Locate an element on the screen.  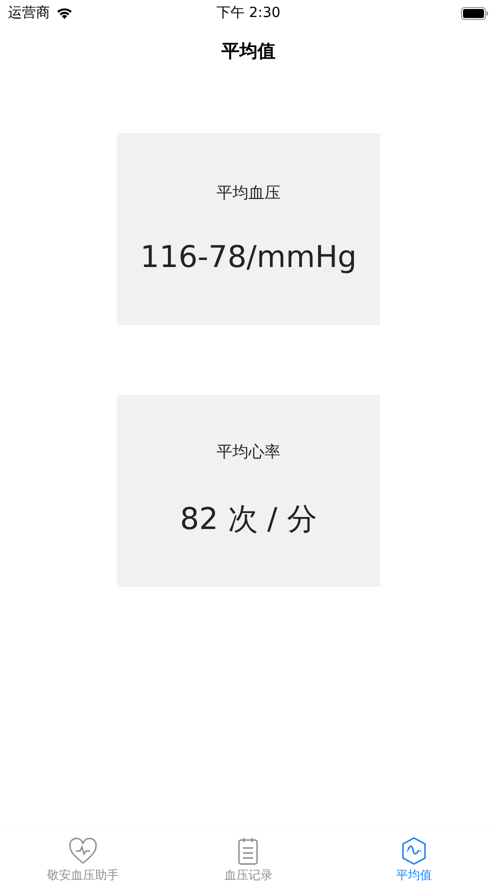
tab-item: 敬安血压助手 is located at coordinates (83, 855).